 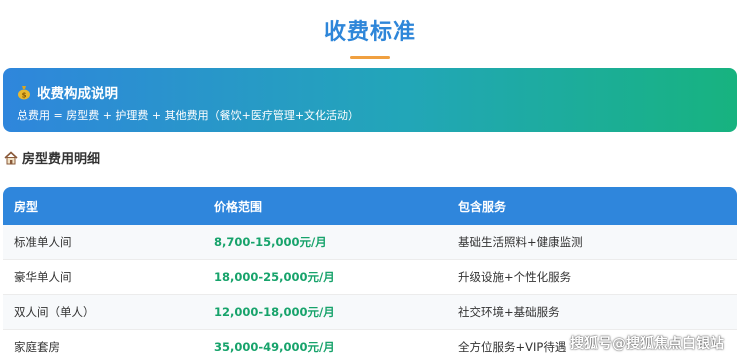 I want to click on table-row: 标准单人间 8,700-15,000元/月 基础生活照料+健康监测, so click(x=370, y=242).